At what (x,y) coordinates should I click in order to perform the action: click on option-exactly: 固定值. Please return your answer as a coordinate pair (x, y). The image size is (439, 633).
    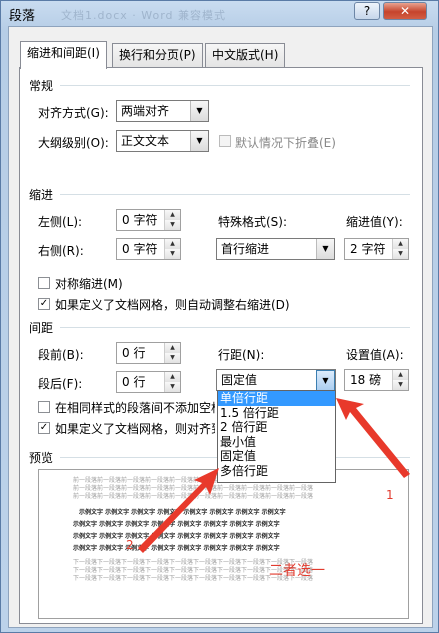
    Looking at the image, I should click on (276, 456).